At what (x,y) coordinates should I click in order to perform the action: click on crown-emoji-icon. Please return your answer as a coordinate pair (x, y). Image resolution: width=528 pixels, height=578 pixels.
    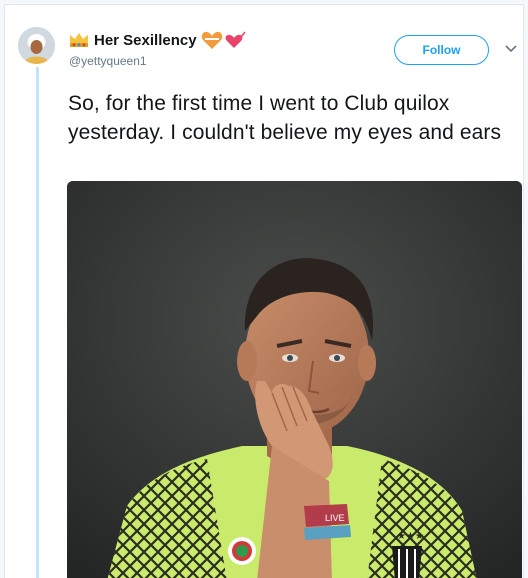
    Looking at the image, I should click on (79, 40).